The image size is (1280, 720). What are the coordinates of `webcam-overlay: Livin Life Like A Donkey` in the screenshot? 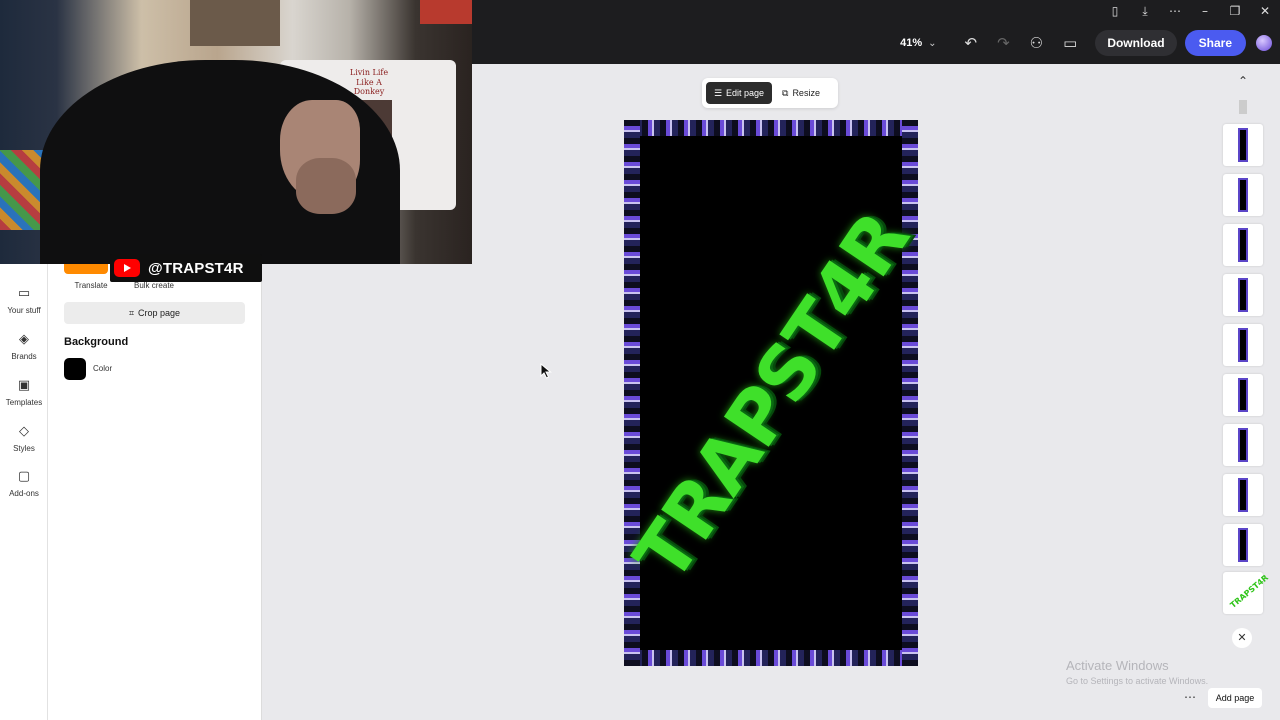 It's located at (236, 132).